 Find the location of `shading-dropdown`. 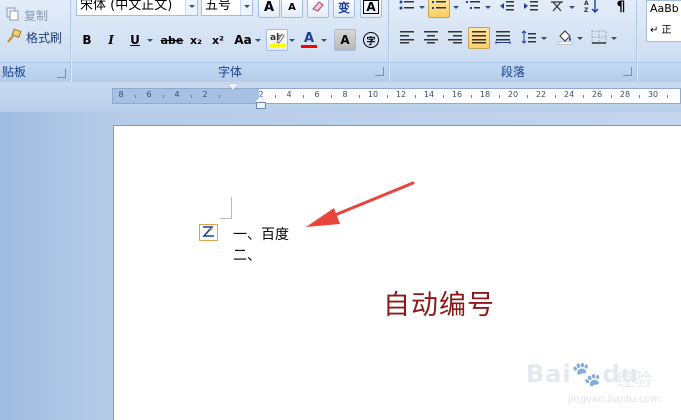

shading-dropdown is located at coordinates (579, 38).